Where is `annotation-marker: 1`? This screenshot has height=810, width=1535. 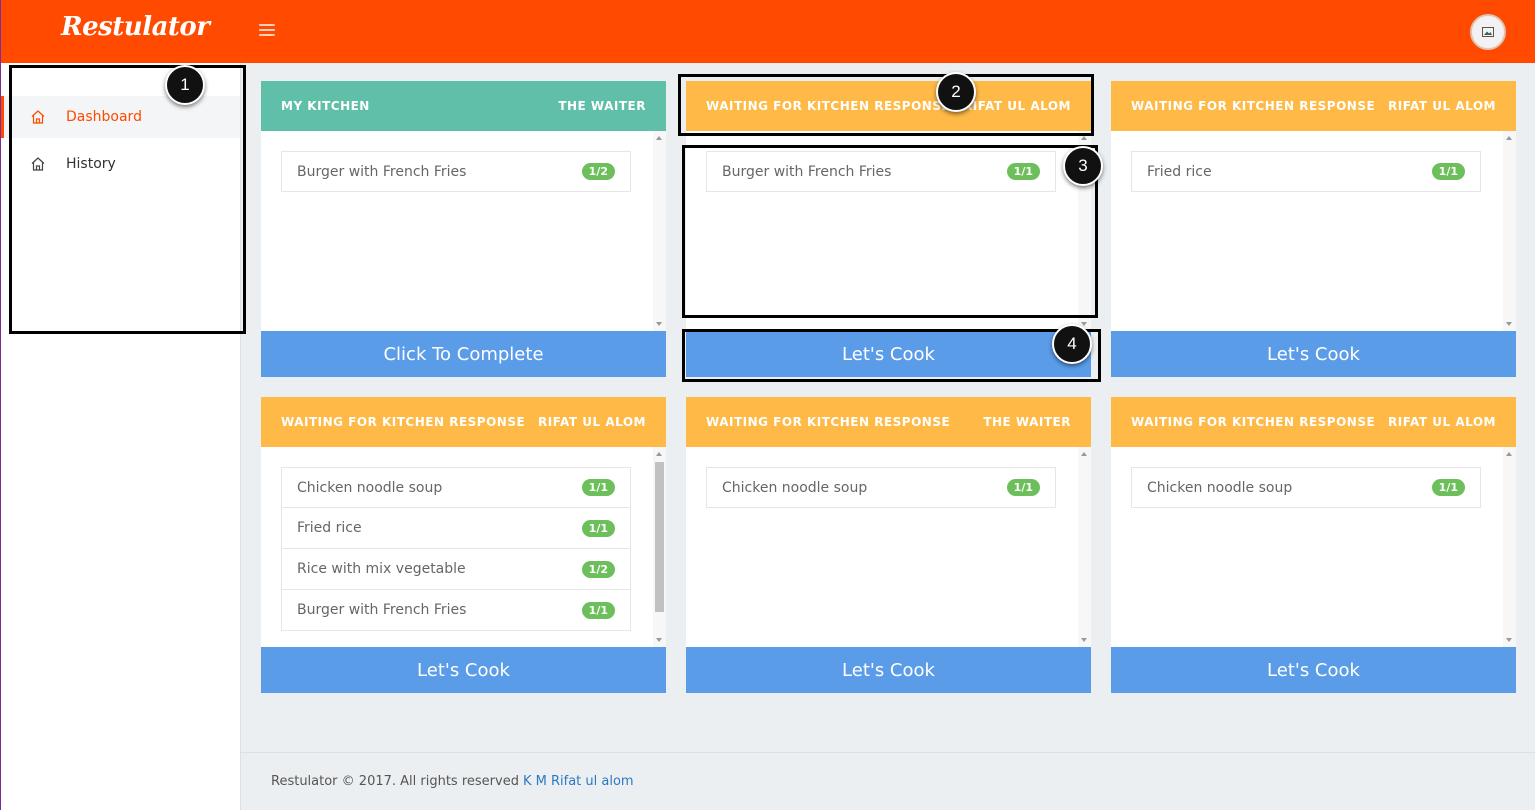 annotation-marker: 1 is located at coordinates (185, 85).